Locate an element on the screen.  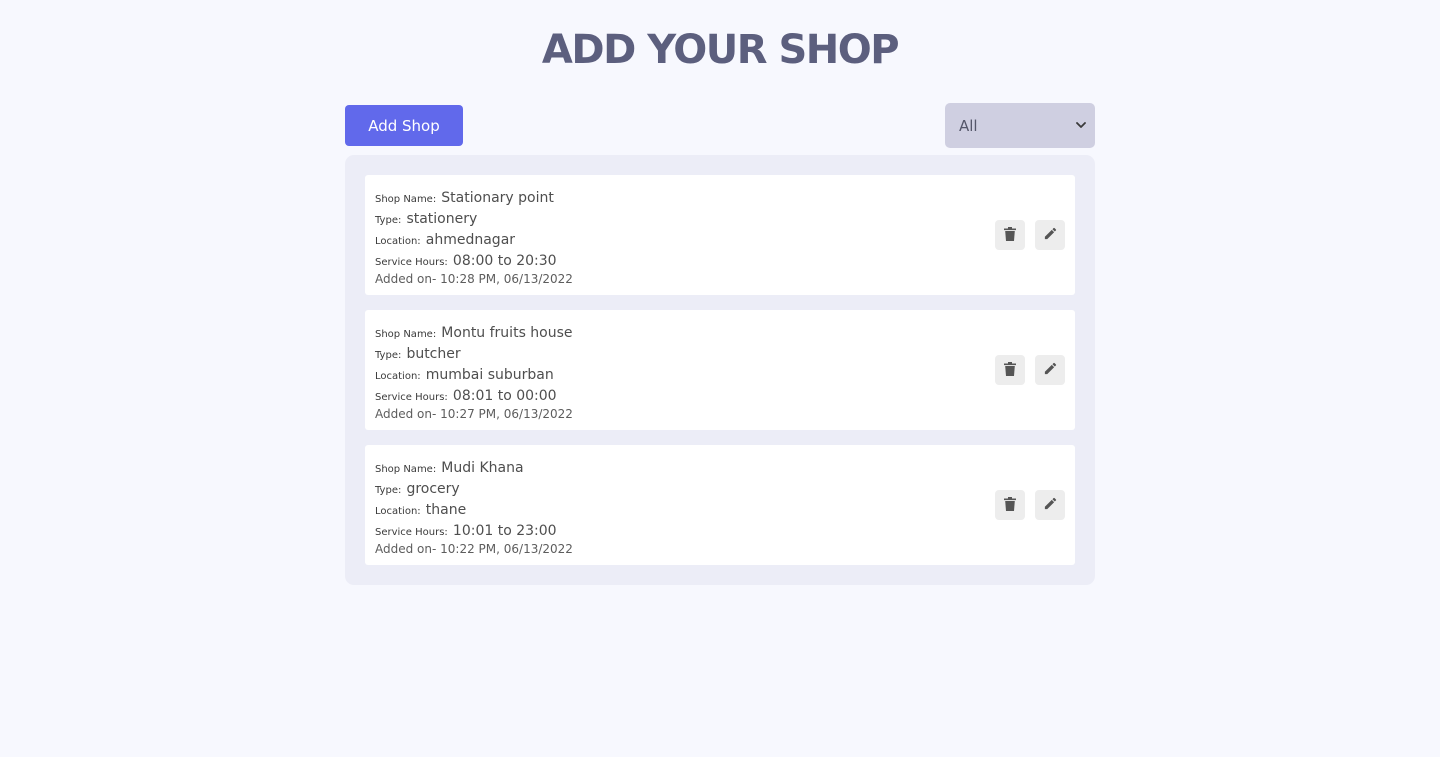
filter-selected-value: All is located at coordinates (968, 125).